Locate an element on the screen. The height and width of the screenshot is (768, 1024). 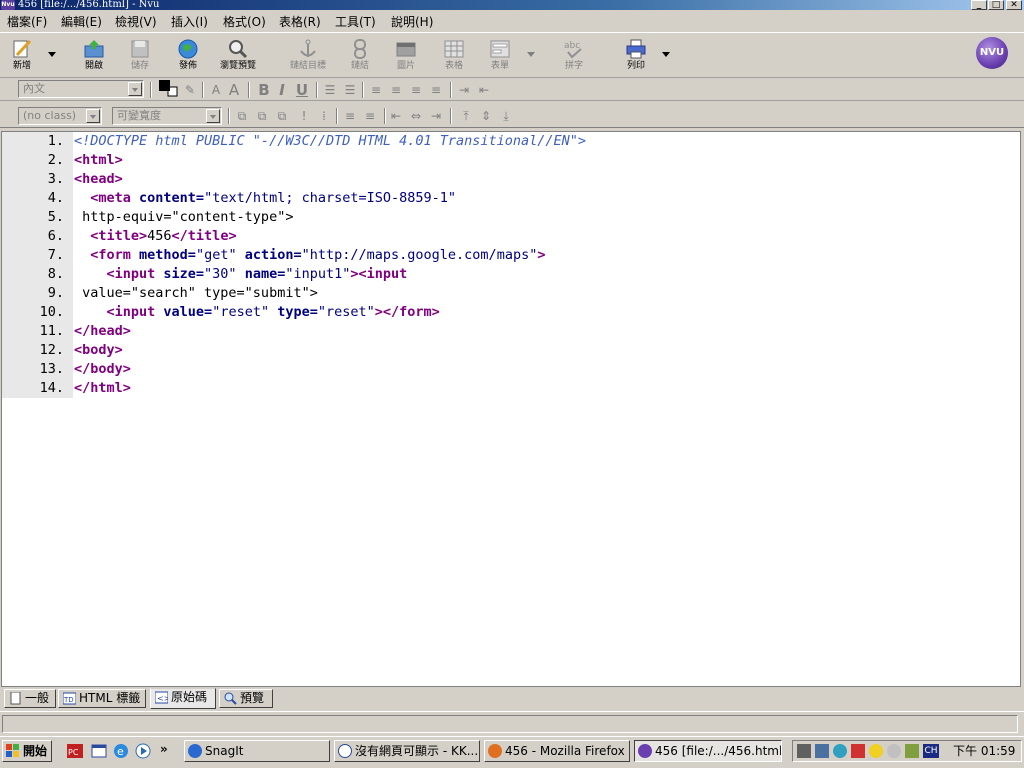
underline-button: U is located at coordinates (302, 90).